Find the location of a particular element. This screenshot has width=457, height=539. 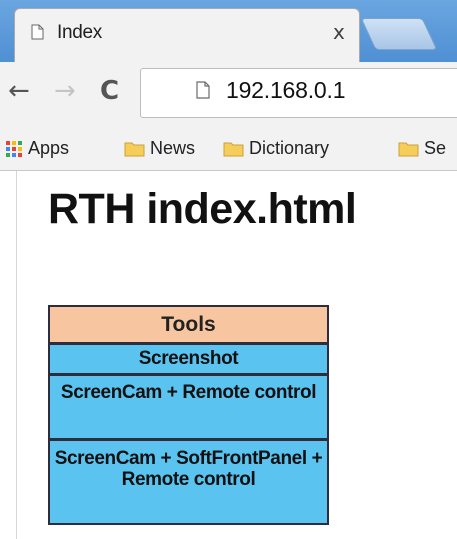

url-text: 192.168.0.1 is located at coordinates (286, 90).